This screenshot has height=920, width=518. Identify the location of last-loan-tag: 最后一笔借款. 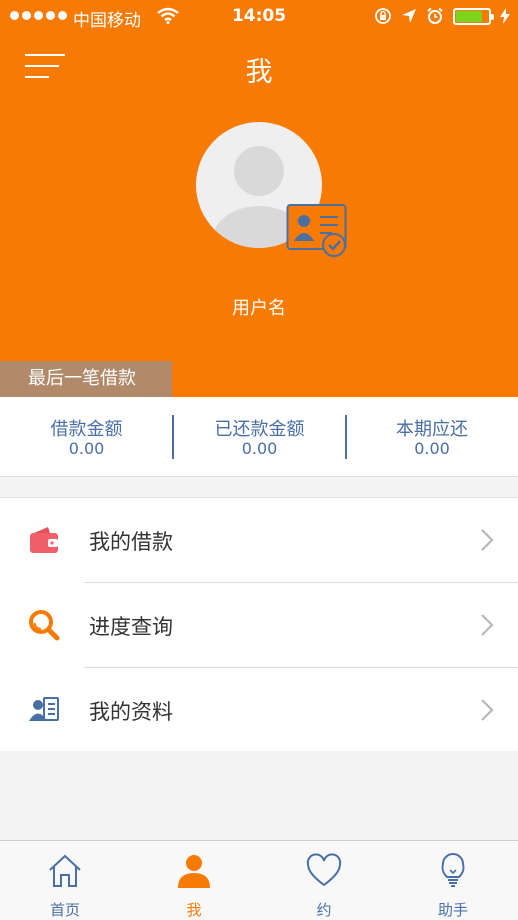
(86, 379).